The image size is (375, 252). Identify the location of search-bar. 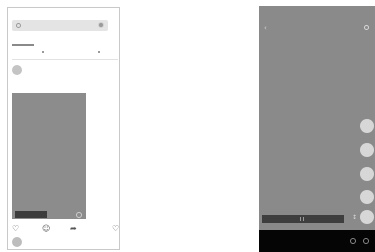
(60, 25).